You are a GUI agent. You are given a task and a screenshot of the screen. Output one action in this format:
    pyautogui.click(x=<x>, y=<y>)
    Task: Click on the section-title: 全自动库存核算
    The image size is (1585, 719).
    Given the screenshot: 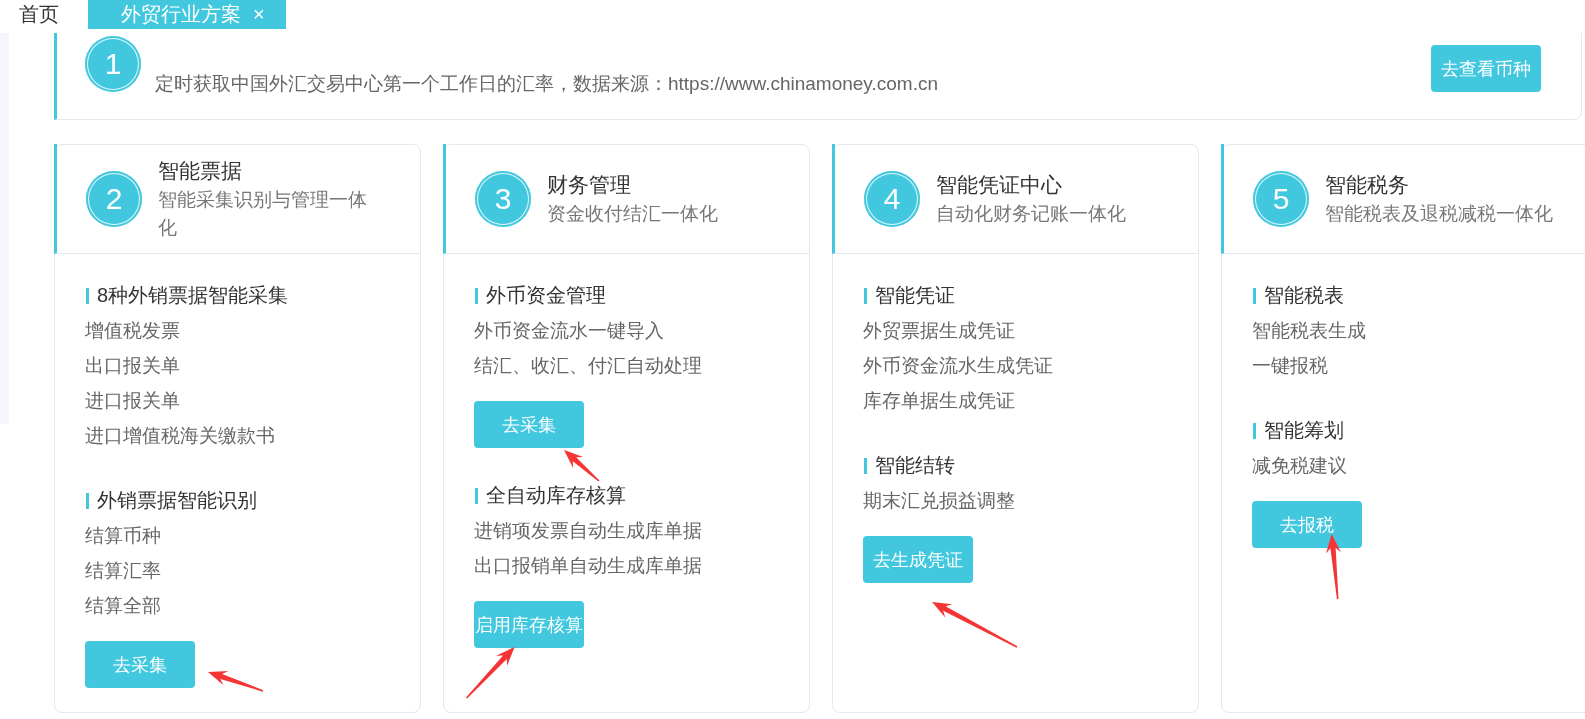 What is the action you would take?
    pyautogui.click(x=556, y=495)
    